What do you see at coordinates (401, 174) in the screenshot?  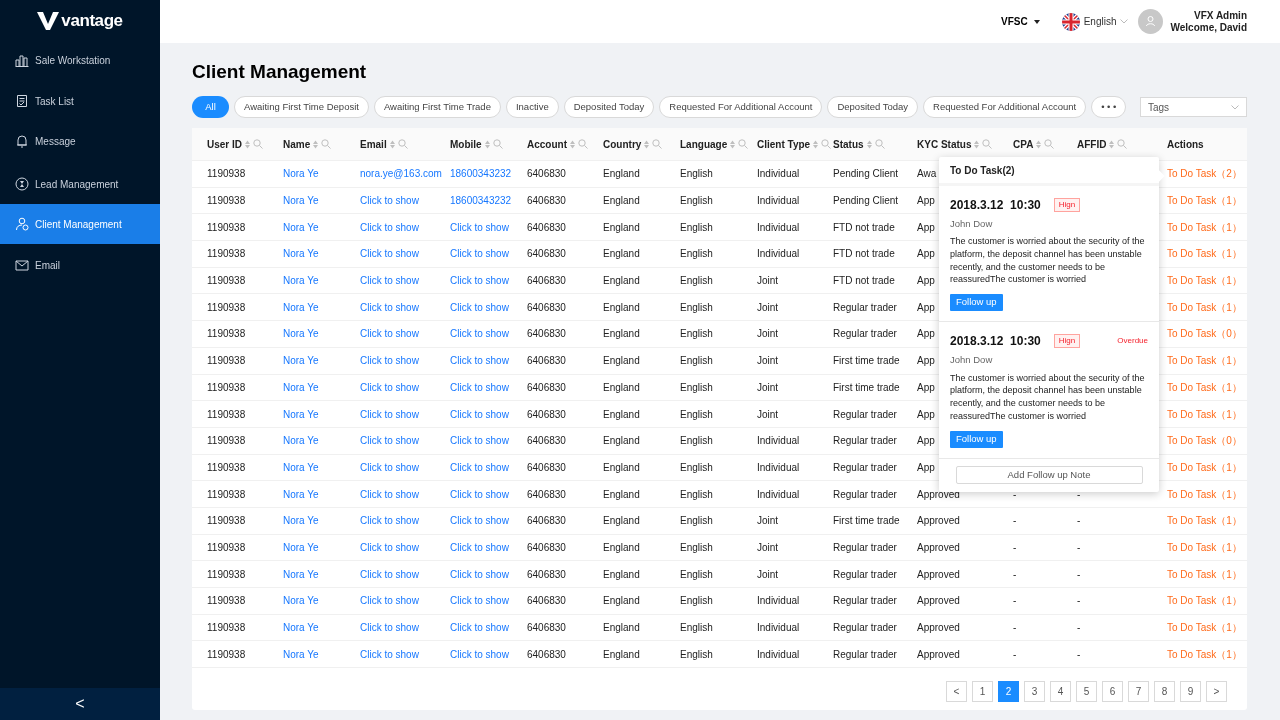 I see `email-link: nora.ye@163.com` at bounding box center [401, 174].